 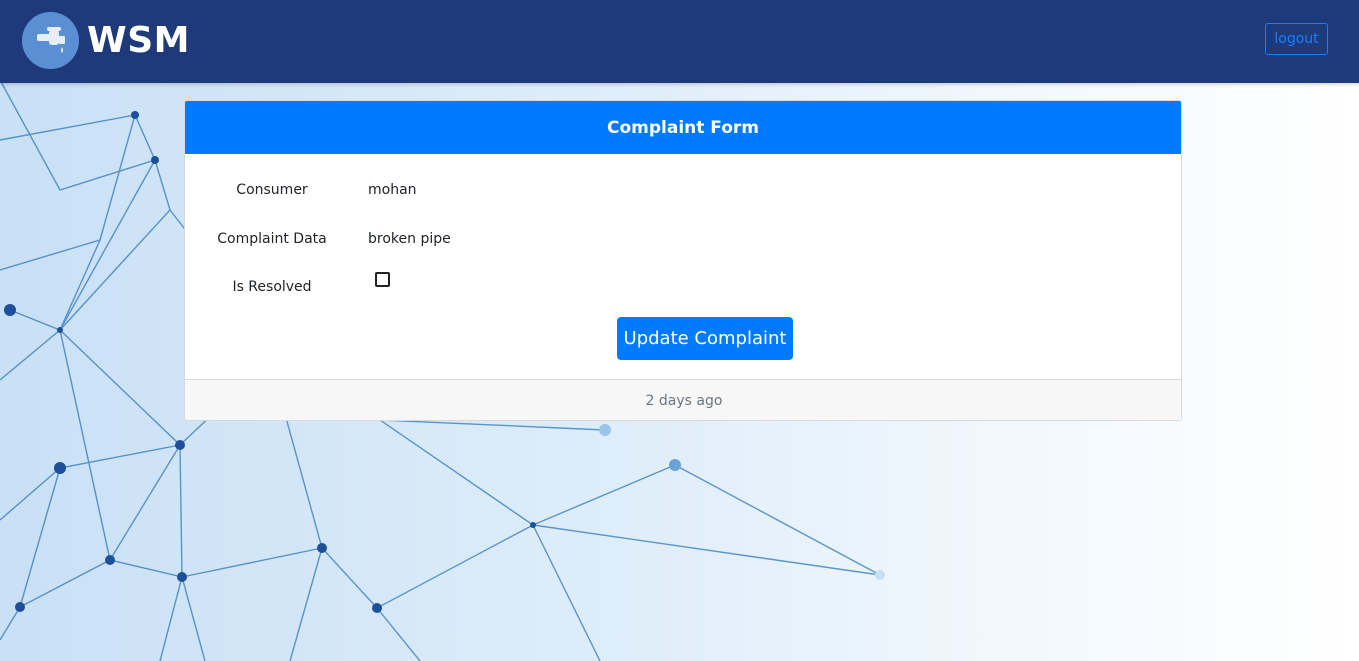 I want to click on complaint-data-label: Complaint Data, so click(x=272, y=239).